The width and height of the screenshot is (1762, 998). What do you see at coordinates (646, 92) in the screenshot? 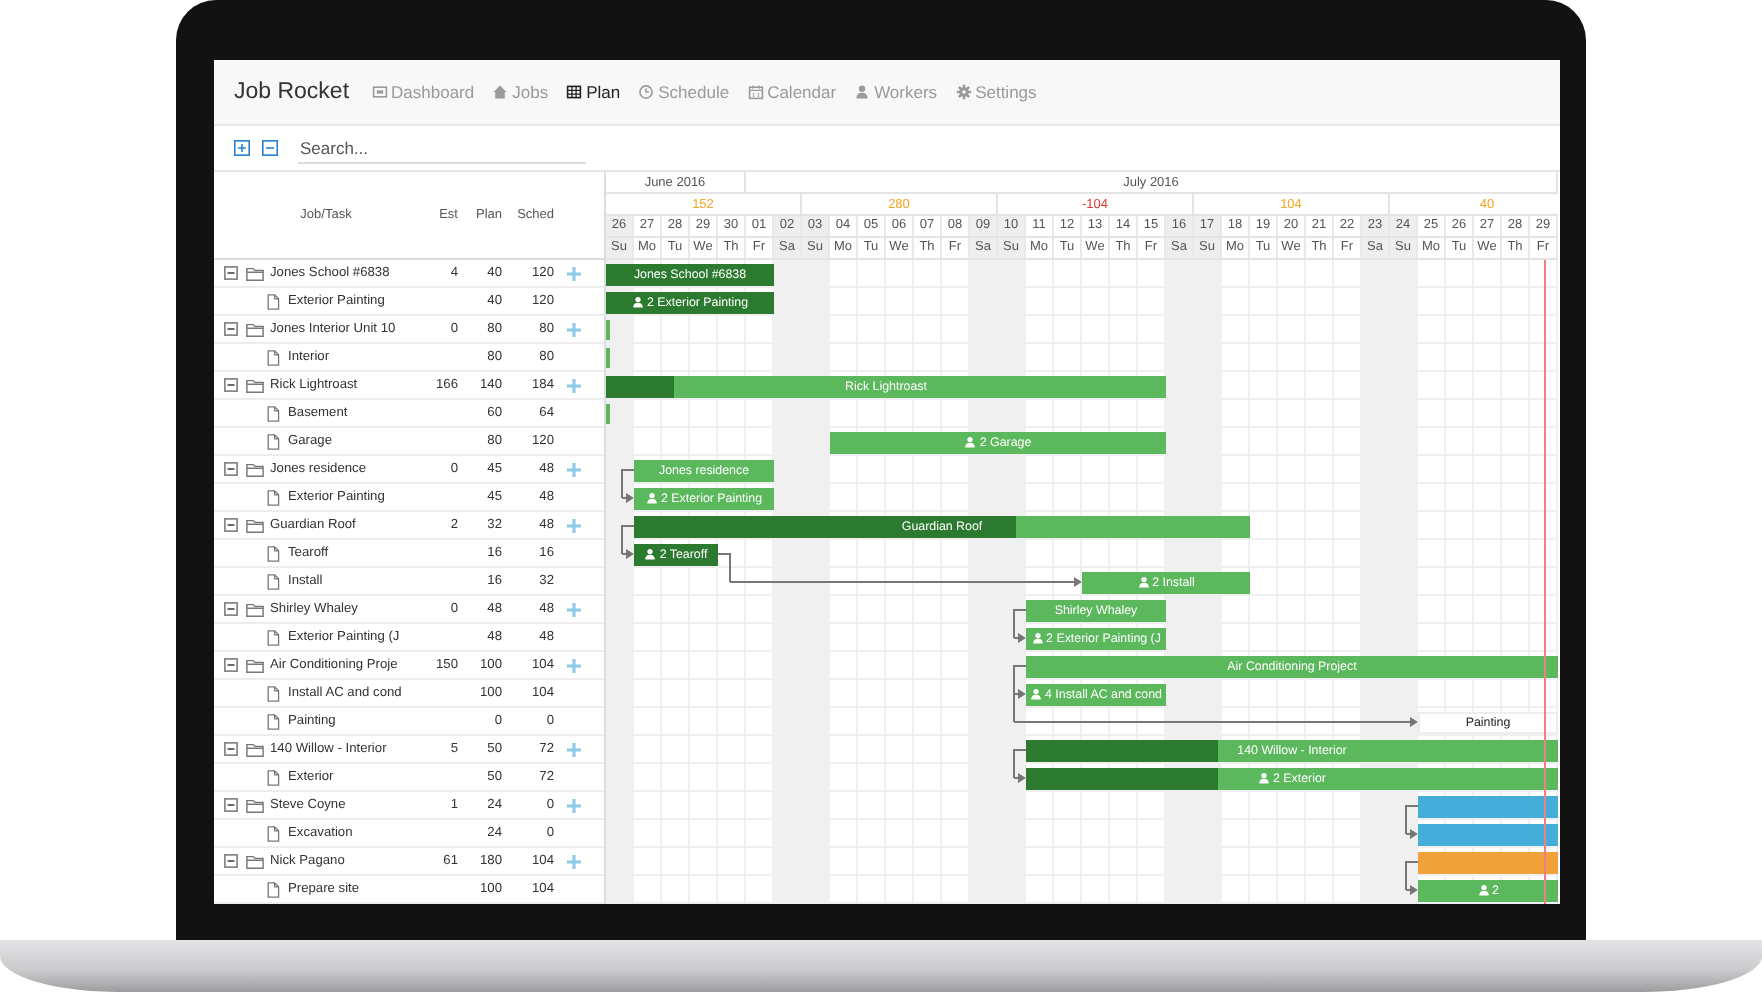
I see `clock-icon` at bounding box center [646, 92].